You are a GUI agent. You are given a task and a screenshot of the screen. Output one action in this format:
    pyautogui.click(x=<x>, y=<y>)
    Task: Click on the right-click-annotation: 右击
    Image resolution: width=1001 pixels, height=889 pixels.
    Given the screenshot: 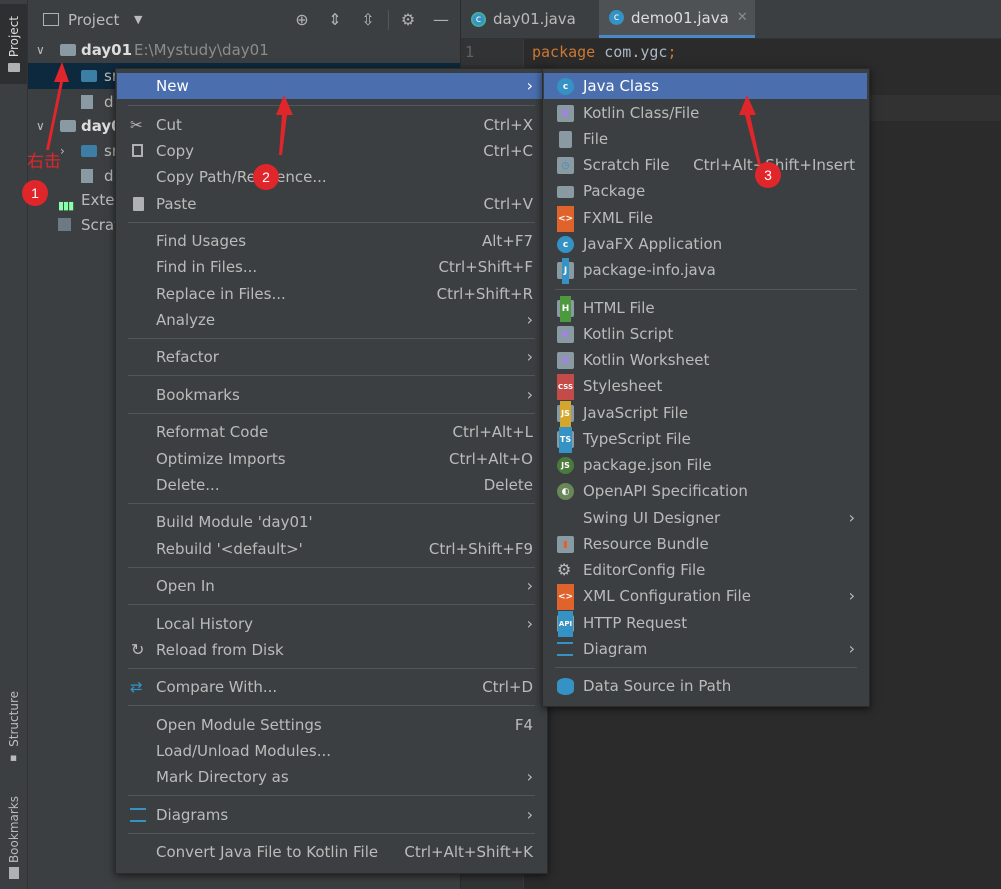 What is the action you would take?
    pyautogui.click(x=44, y=161)
    